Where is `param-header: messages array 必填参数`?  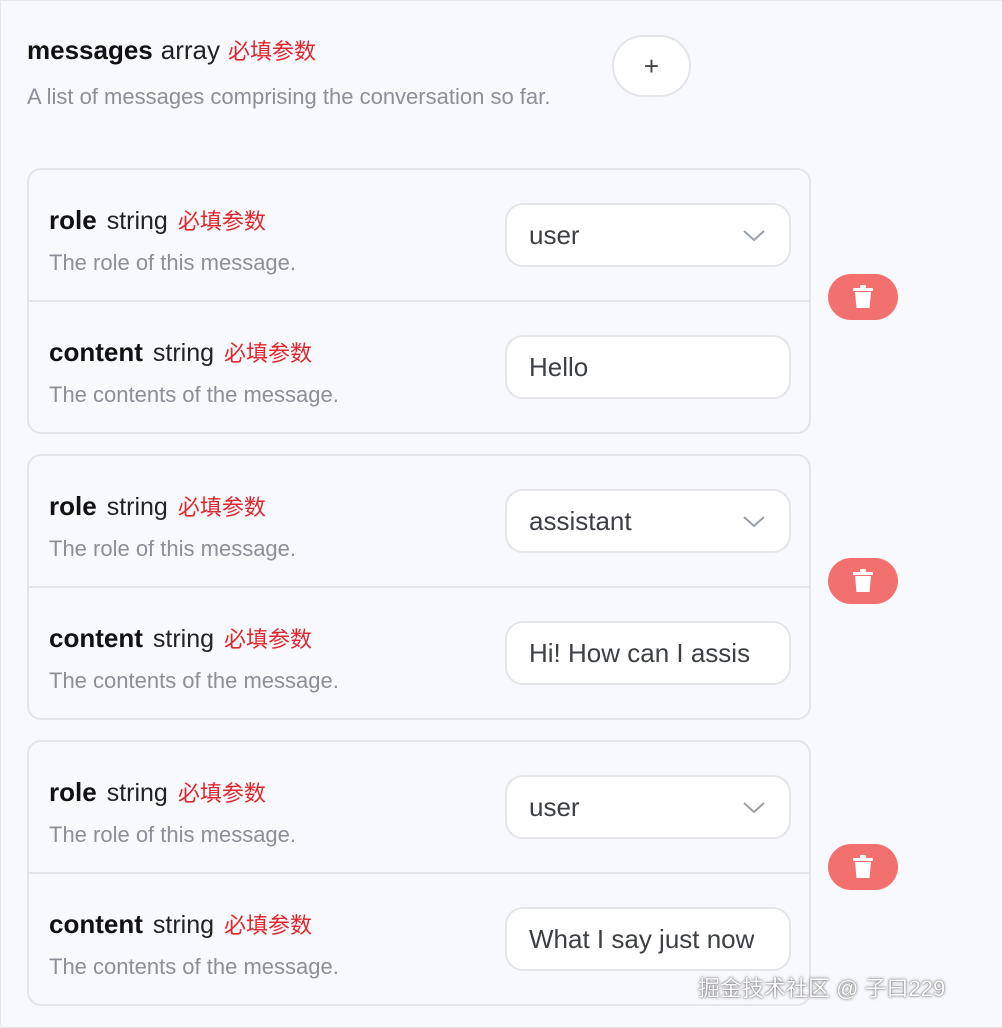
param-header: messages array 必填参数 is located at coordinates (171, 50).